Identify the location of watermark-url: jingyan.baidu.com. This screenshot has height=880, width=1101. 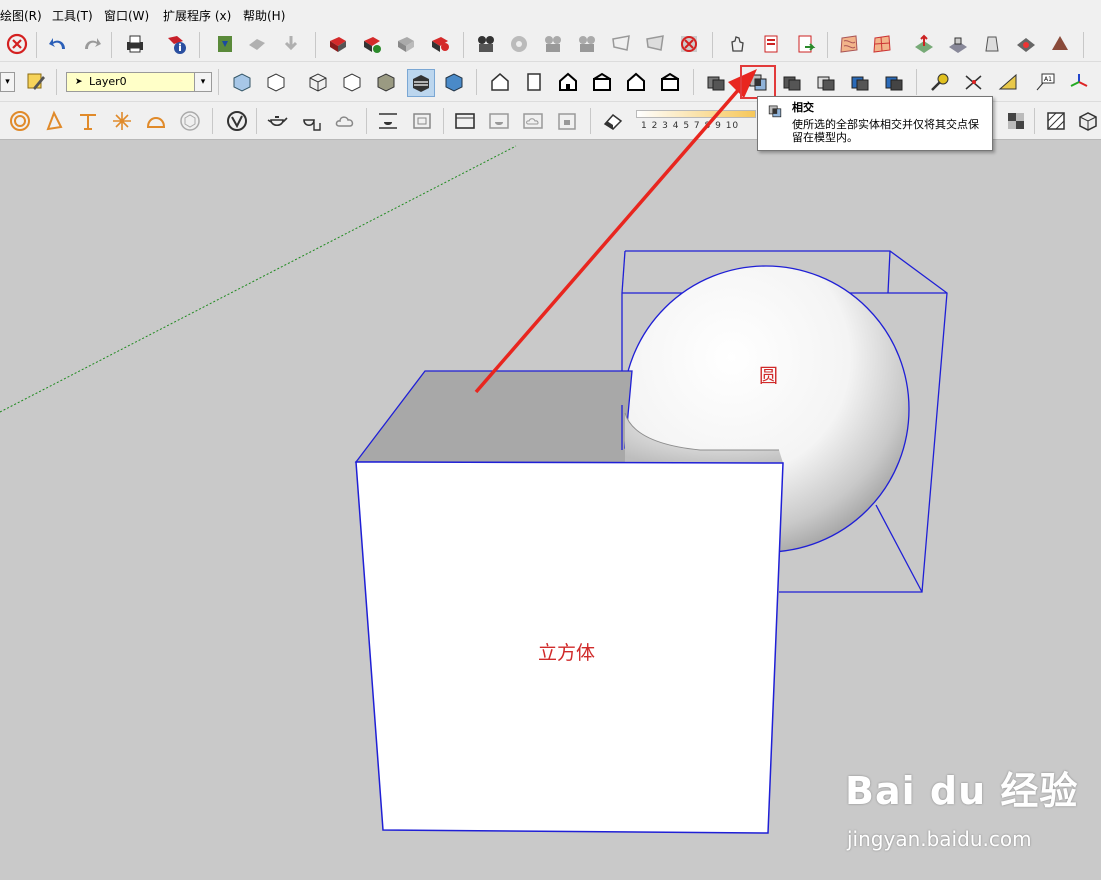
(939, 839).